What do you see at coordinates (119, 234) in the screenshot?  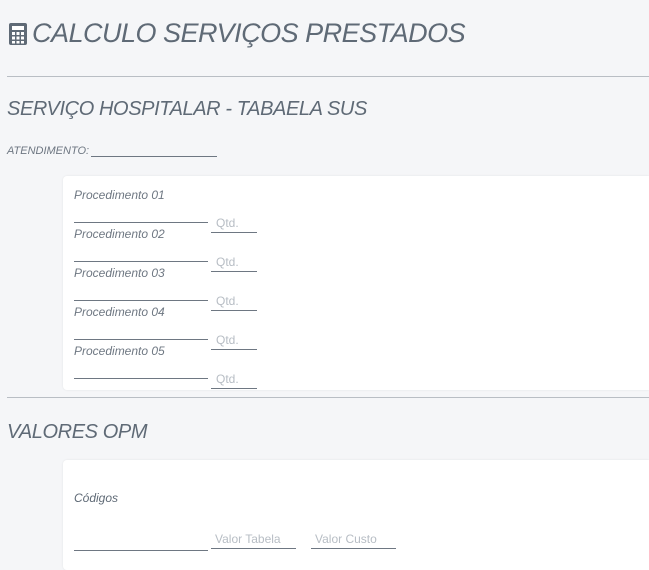 I see `procedimento-label: Procedimento 02` at bounding box center [119, 234].